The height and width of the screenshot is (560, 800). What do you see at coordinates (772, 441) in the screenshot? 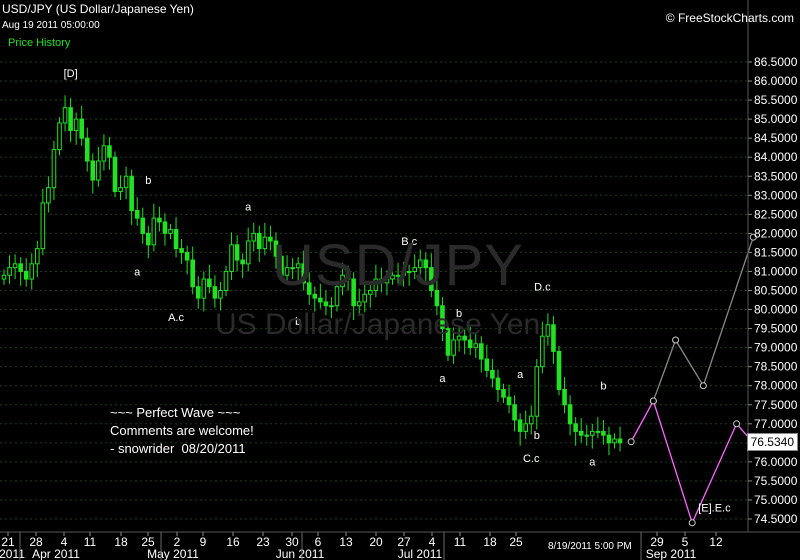
I see `last-price-badge: 76.5340` at bounding box center [772, 441].